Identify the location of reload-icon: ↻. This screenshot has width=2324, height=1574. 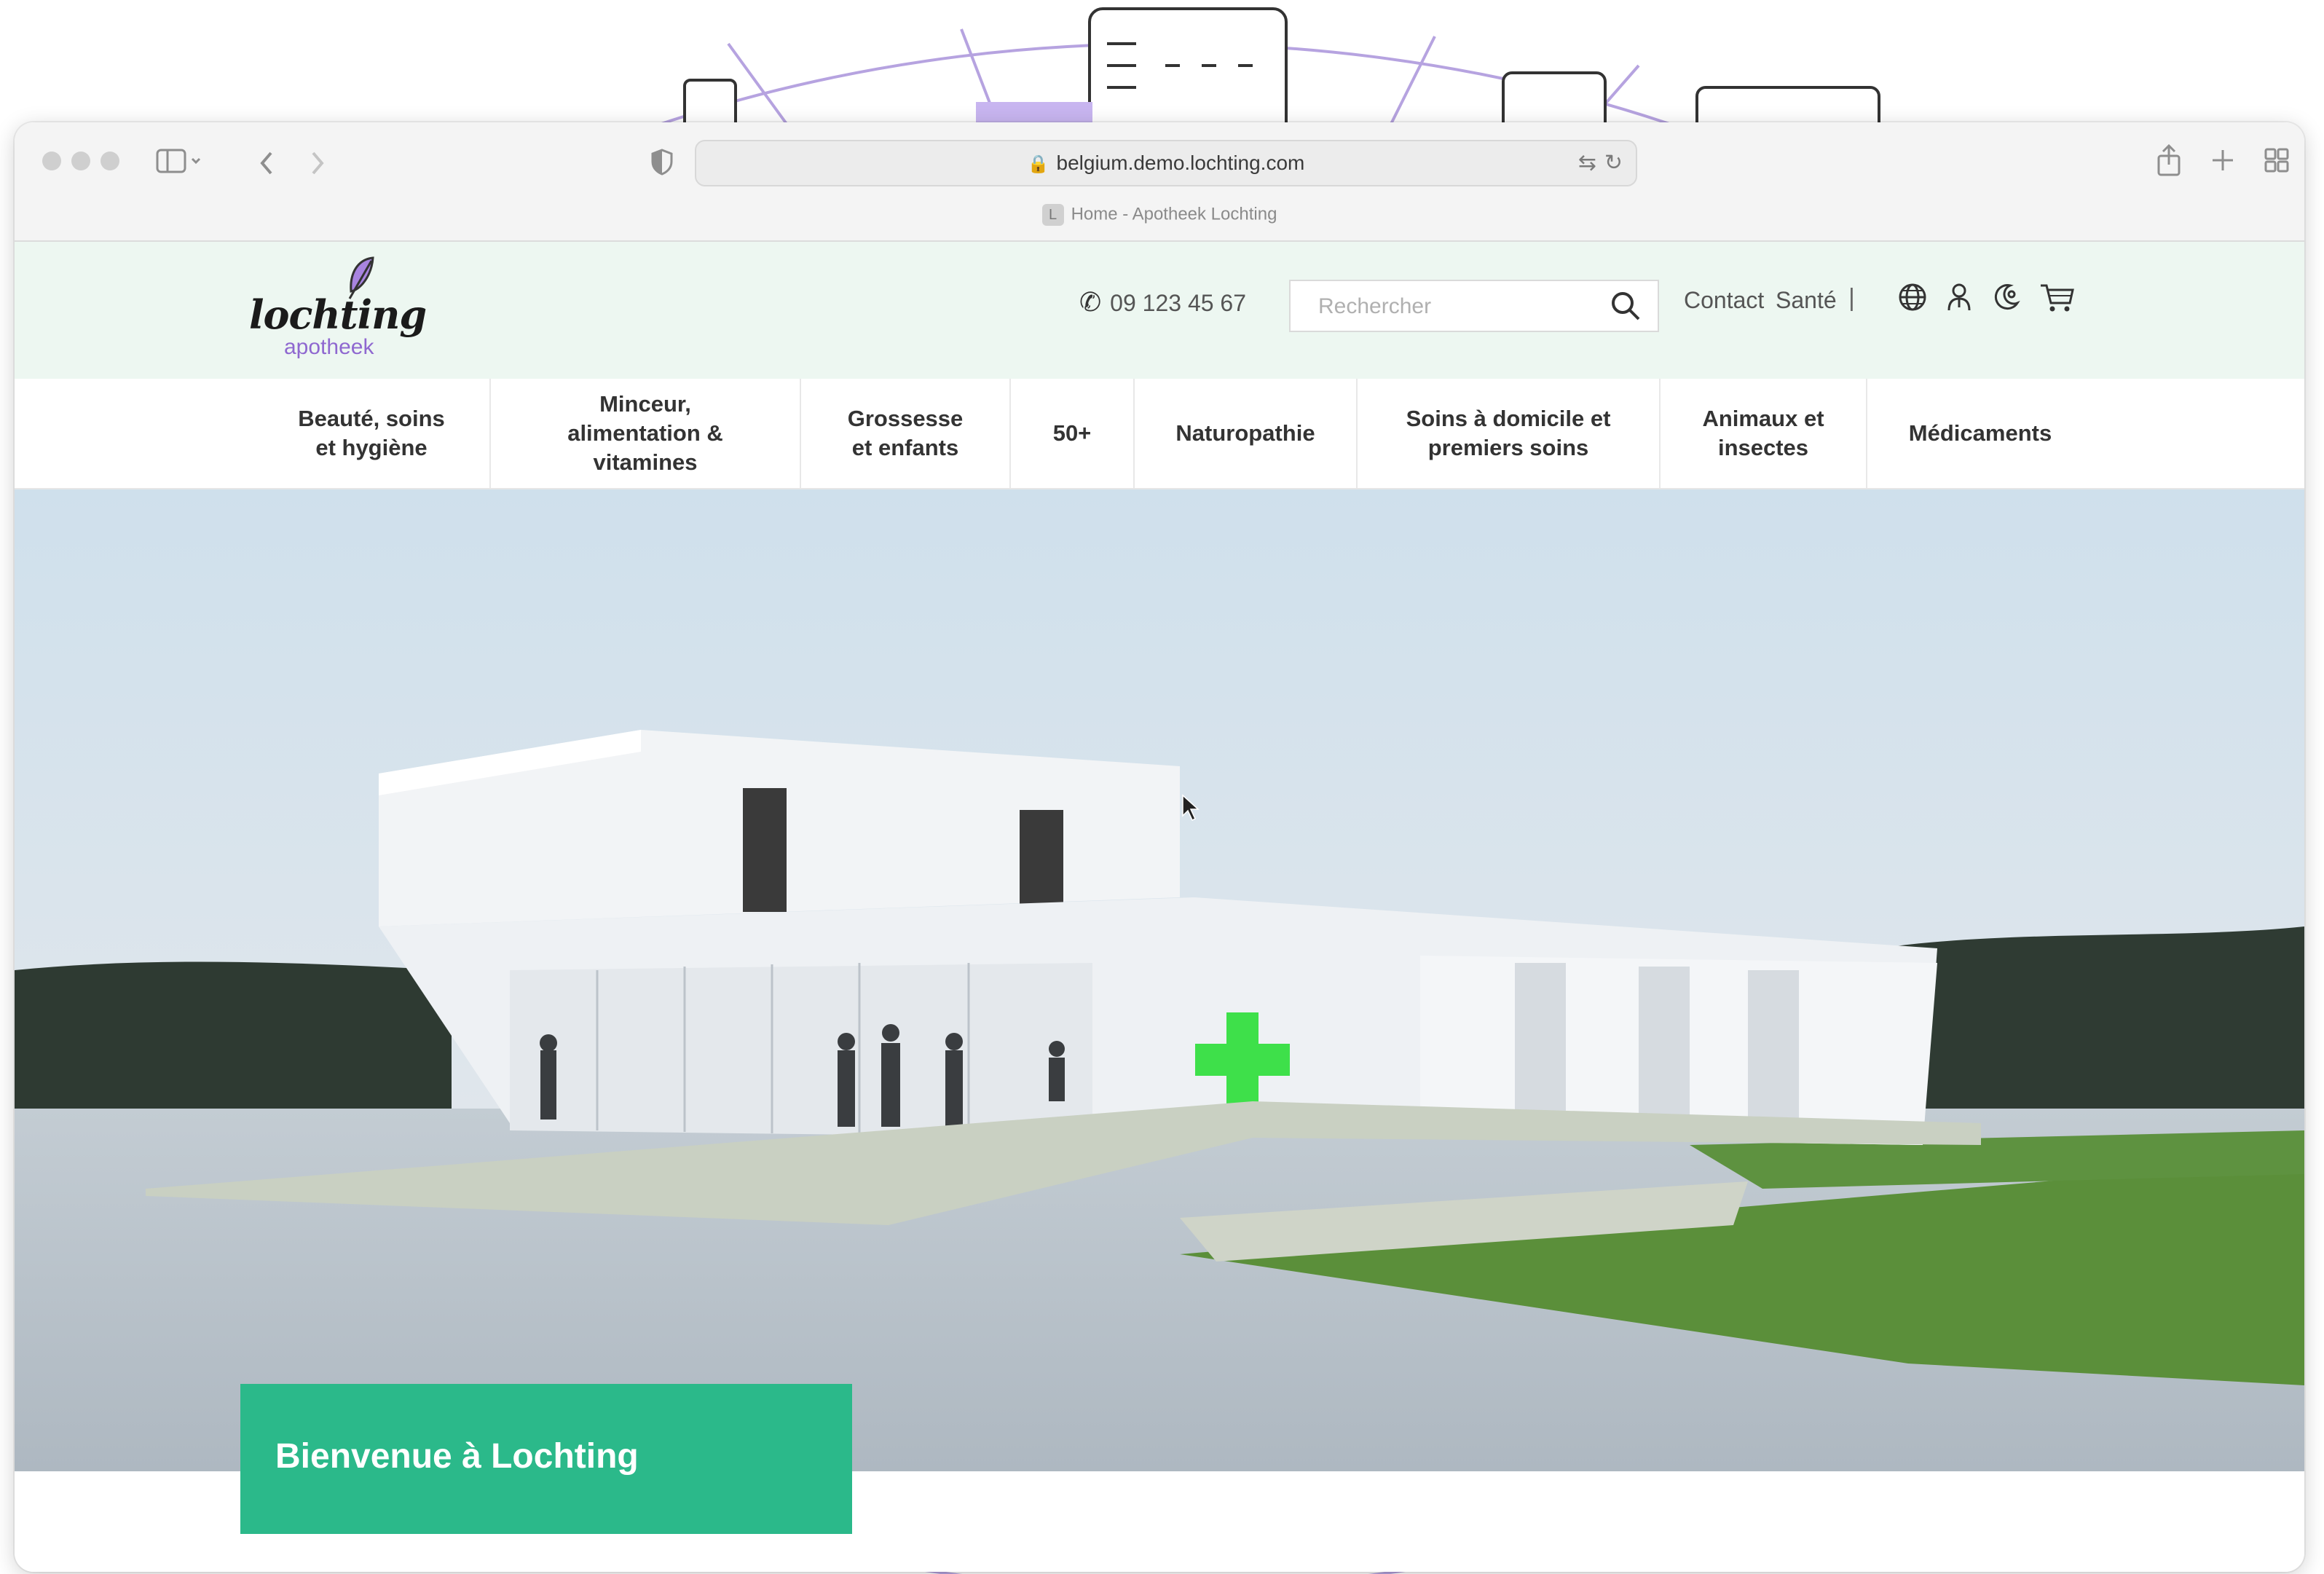
(1613, 163).